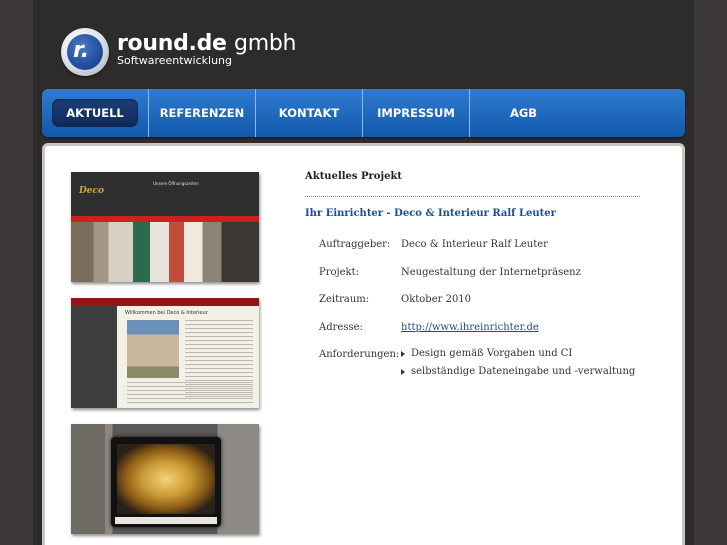 This screenshot has width=727, height=545. Describe the element at coordinates (166, 520) in the screenshot. I see `thumb3-lightbox-controls` at that location.